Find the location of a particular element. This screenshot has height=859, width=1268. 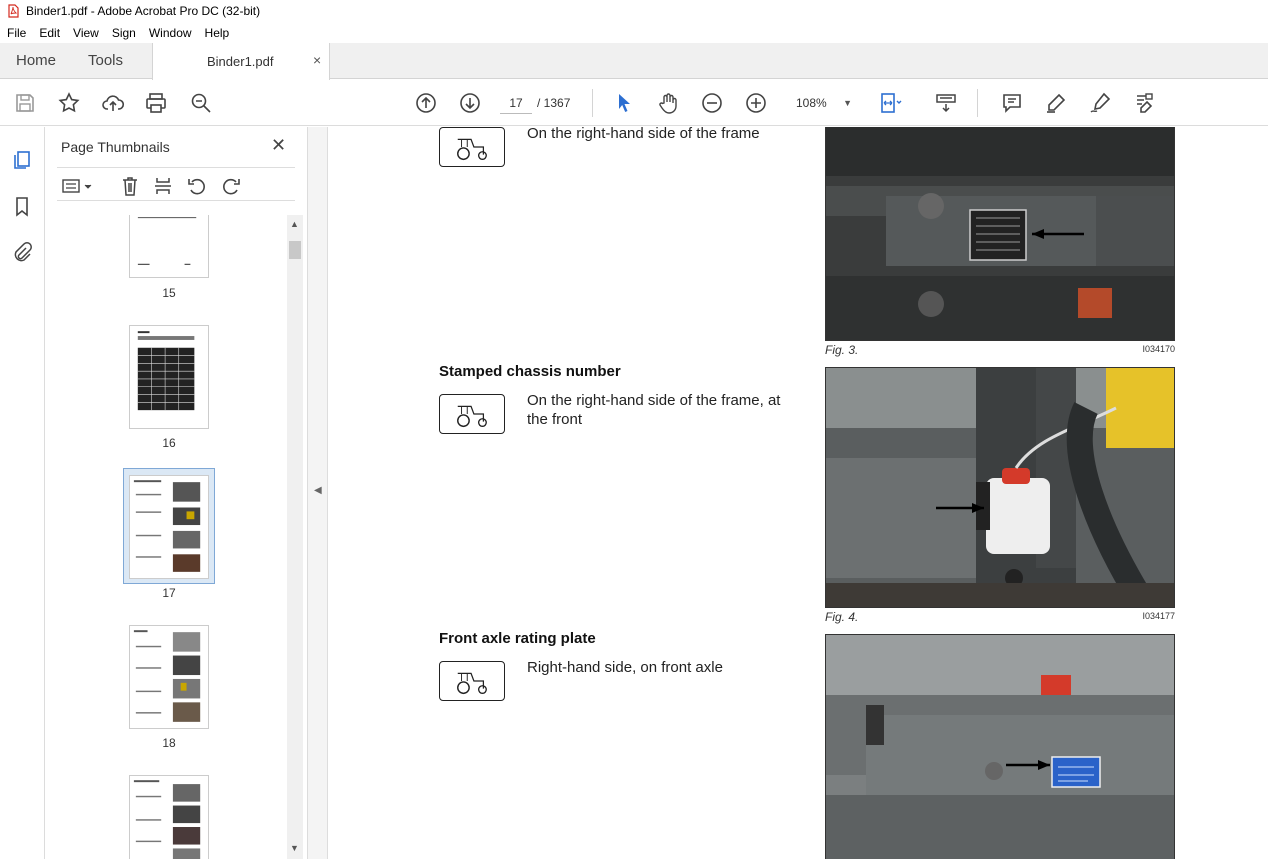

comment-icon is located at coordinates (1012, 103).